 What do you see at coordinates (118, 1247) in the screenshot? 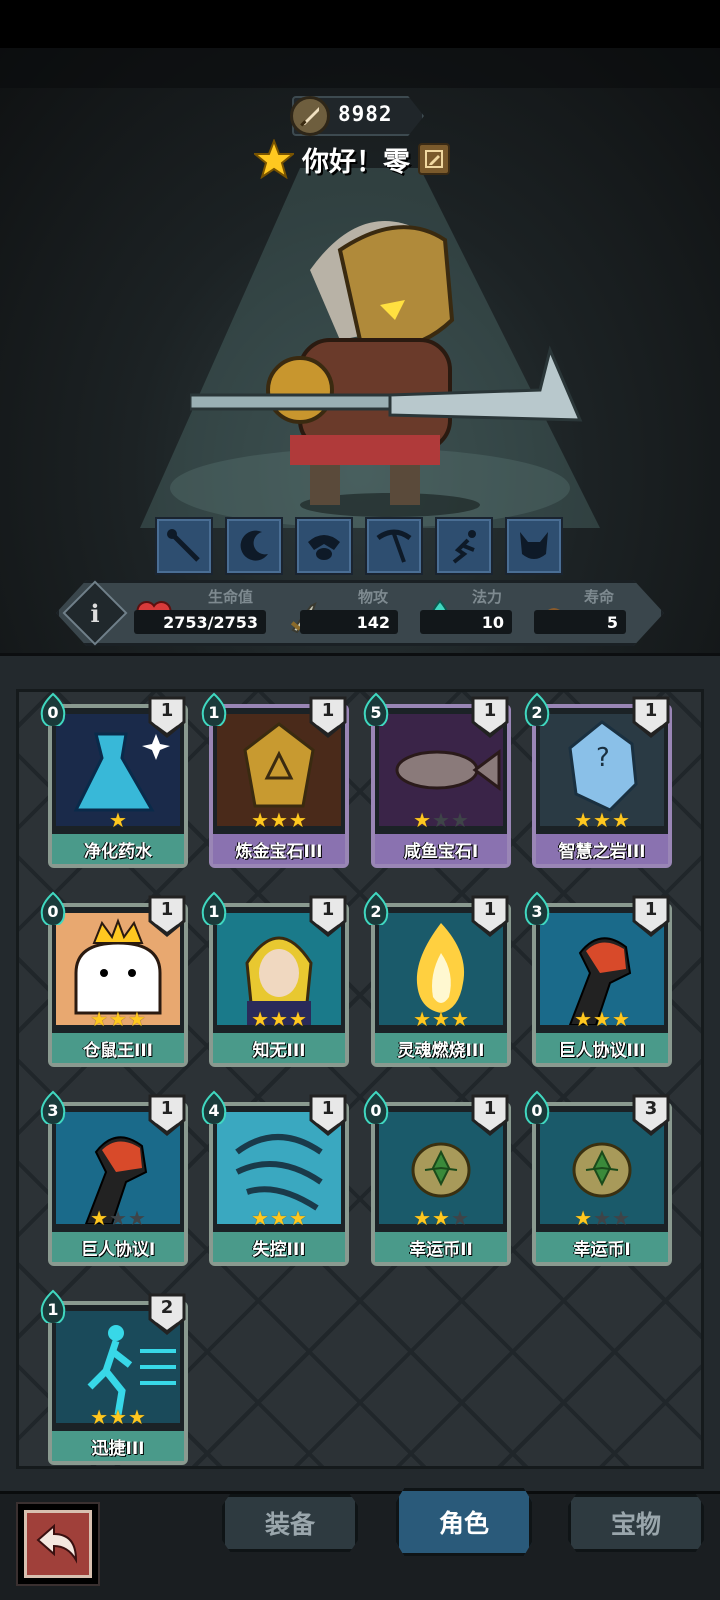
I see `card-name: 巨人协议I` at bounding box center [118, 1247].